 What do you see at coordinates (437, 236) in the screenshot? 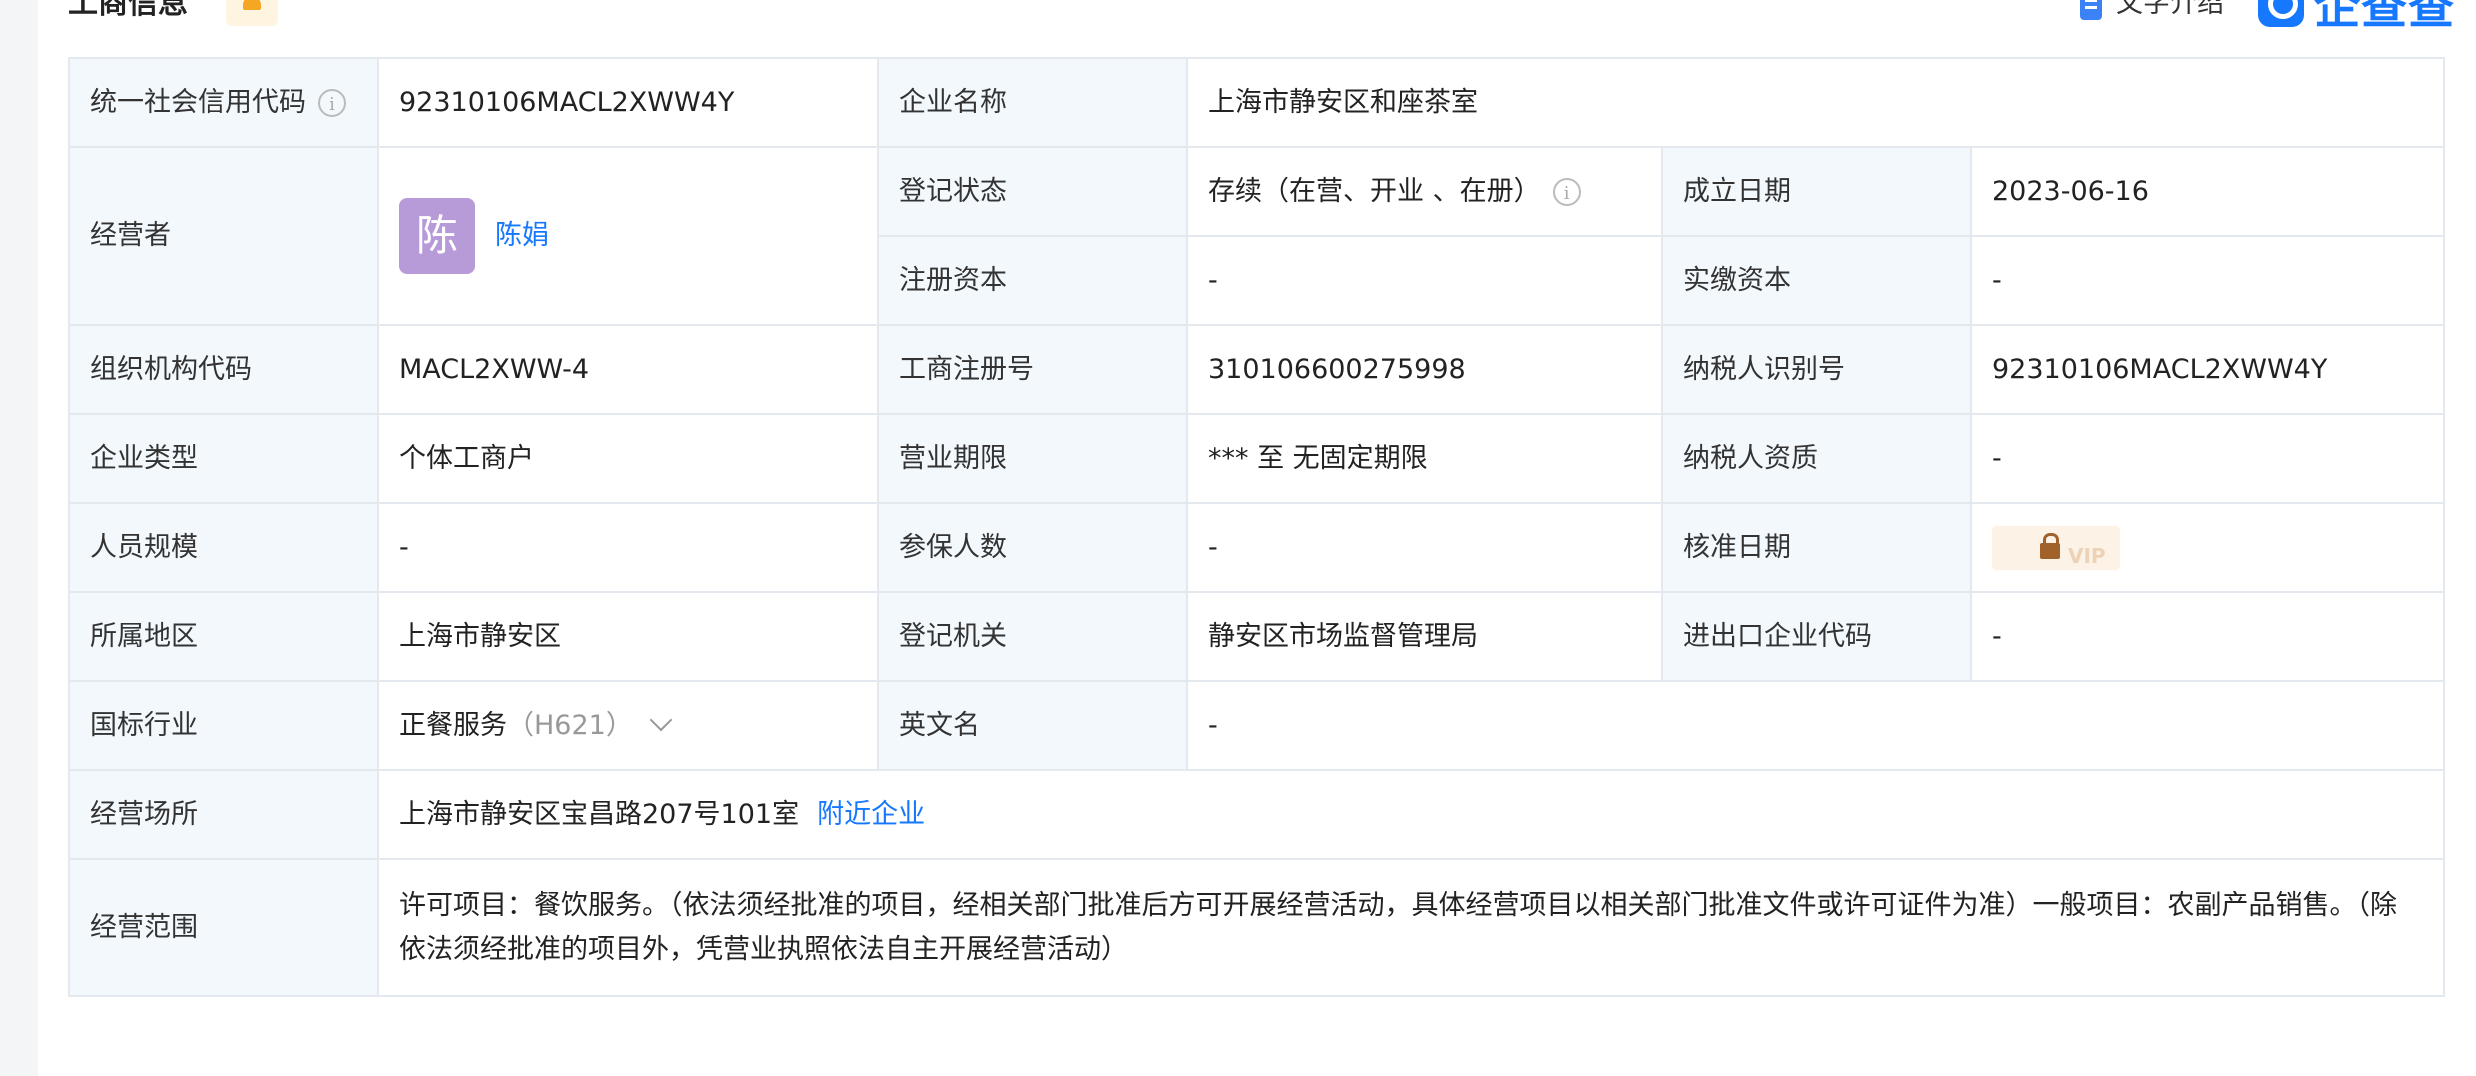
I see `avatar: 陈` at bounding box center [437, 236].